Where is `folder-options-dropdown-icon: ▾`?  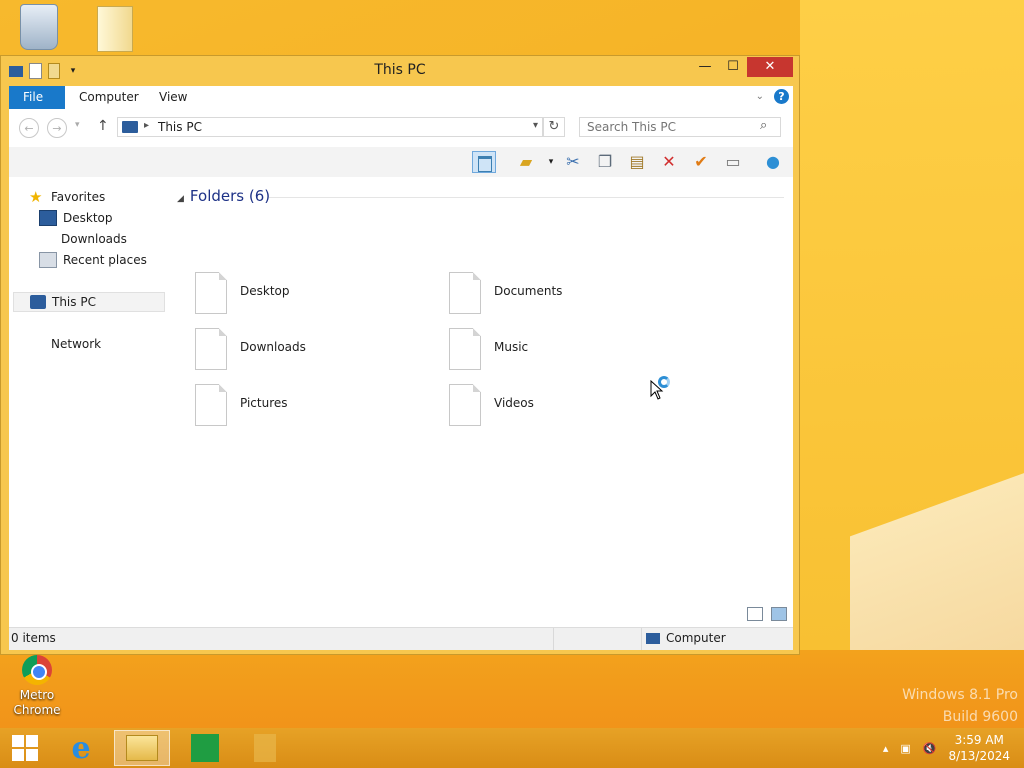
folder-options-dropdown-icon: ▾ is located at coordinates (551, 162).